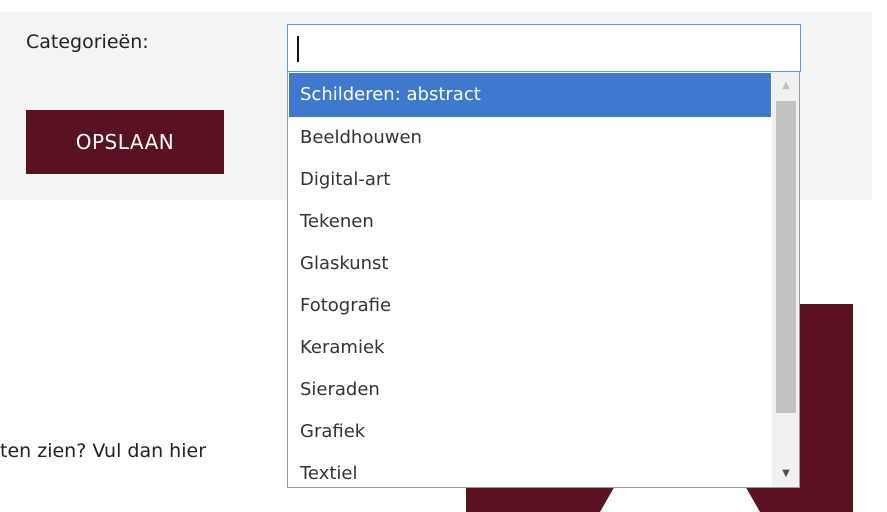 The height and width of the screenshot is (512, 887). I want to click on categories-label: Categorieën:, so click(87, 42).